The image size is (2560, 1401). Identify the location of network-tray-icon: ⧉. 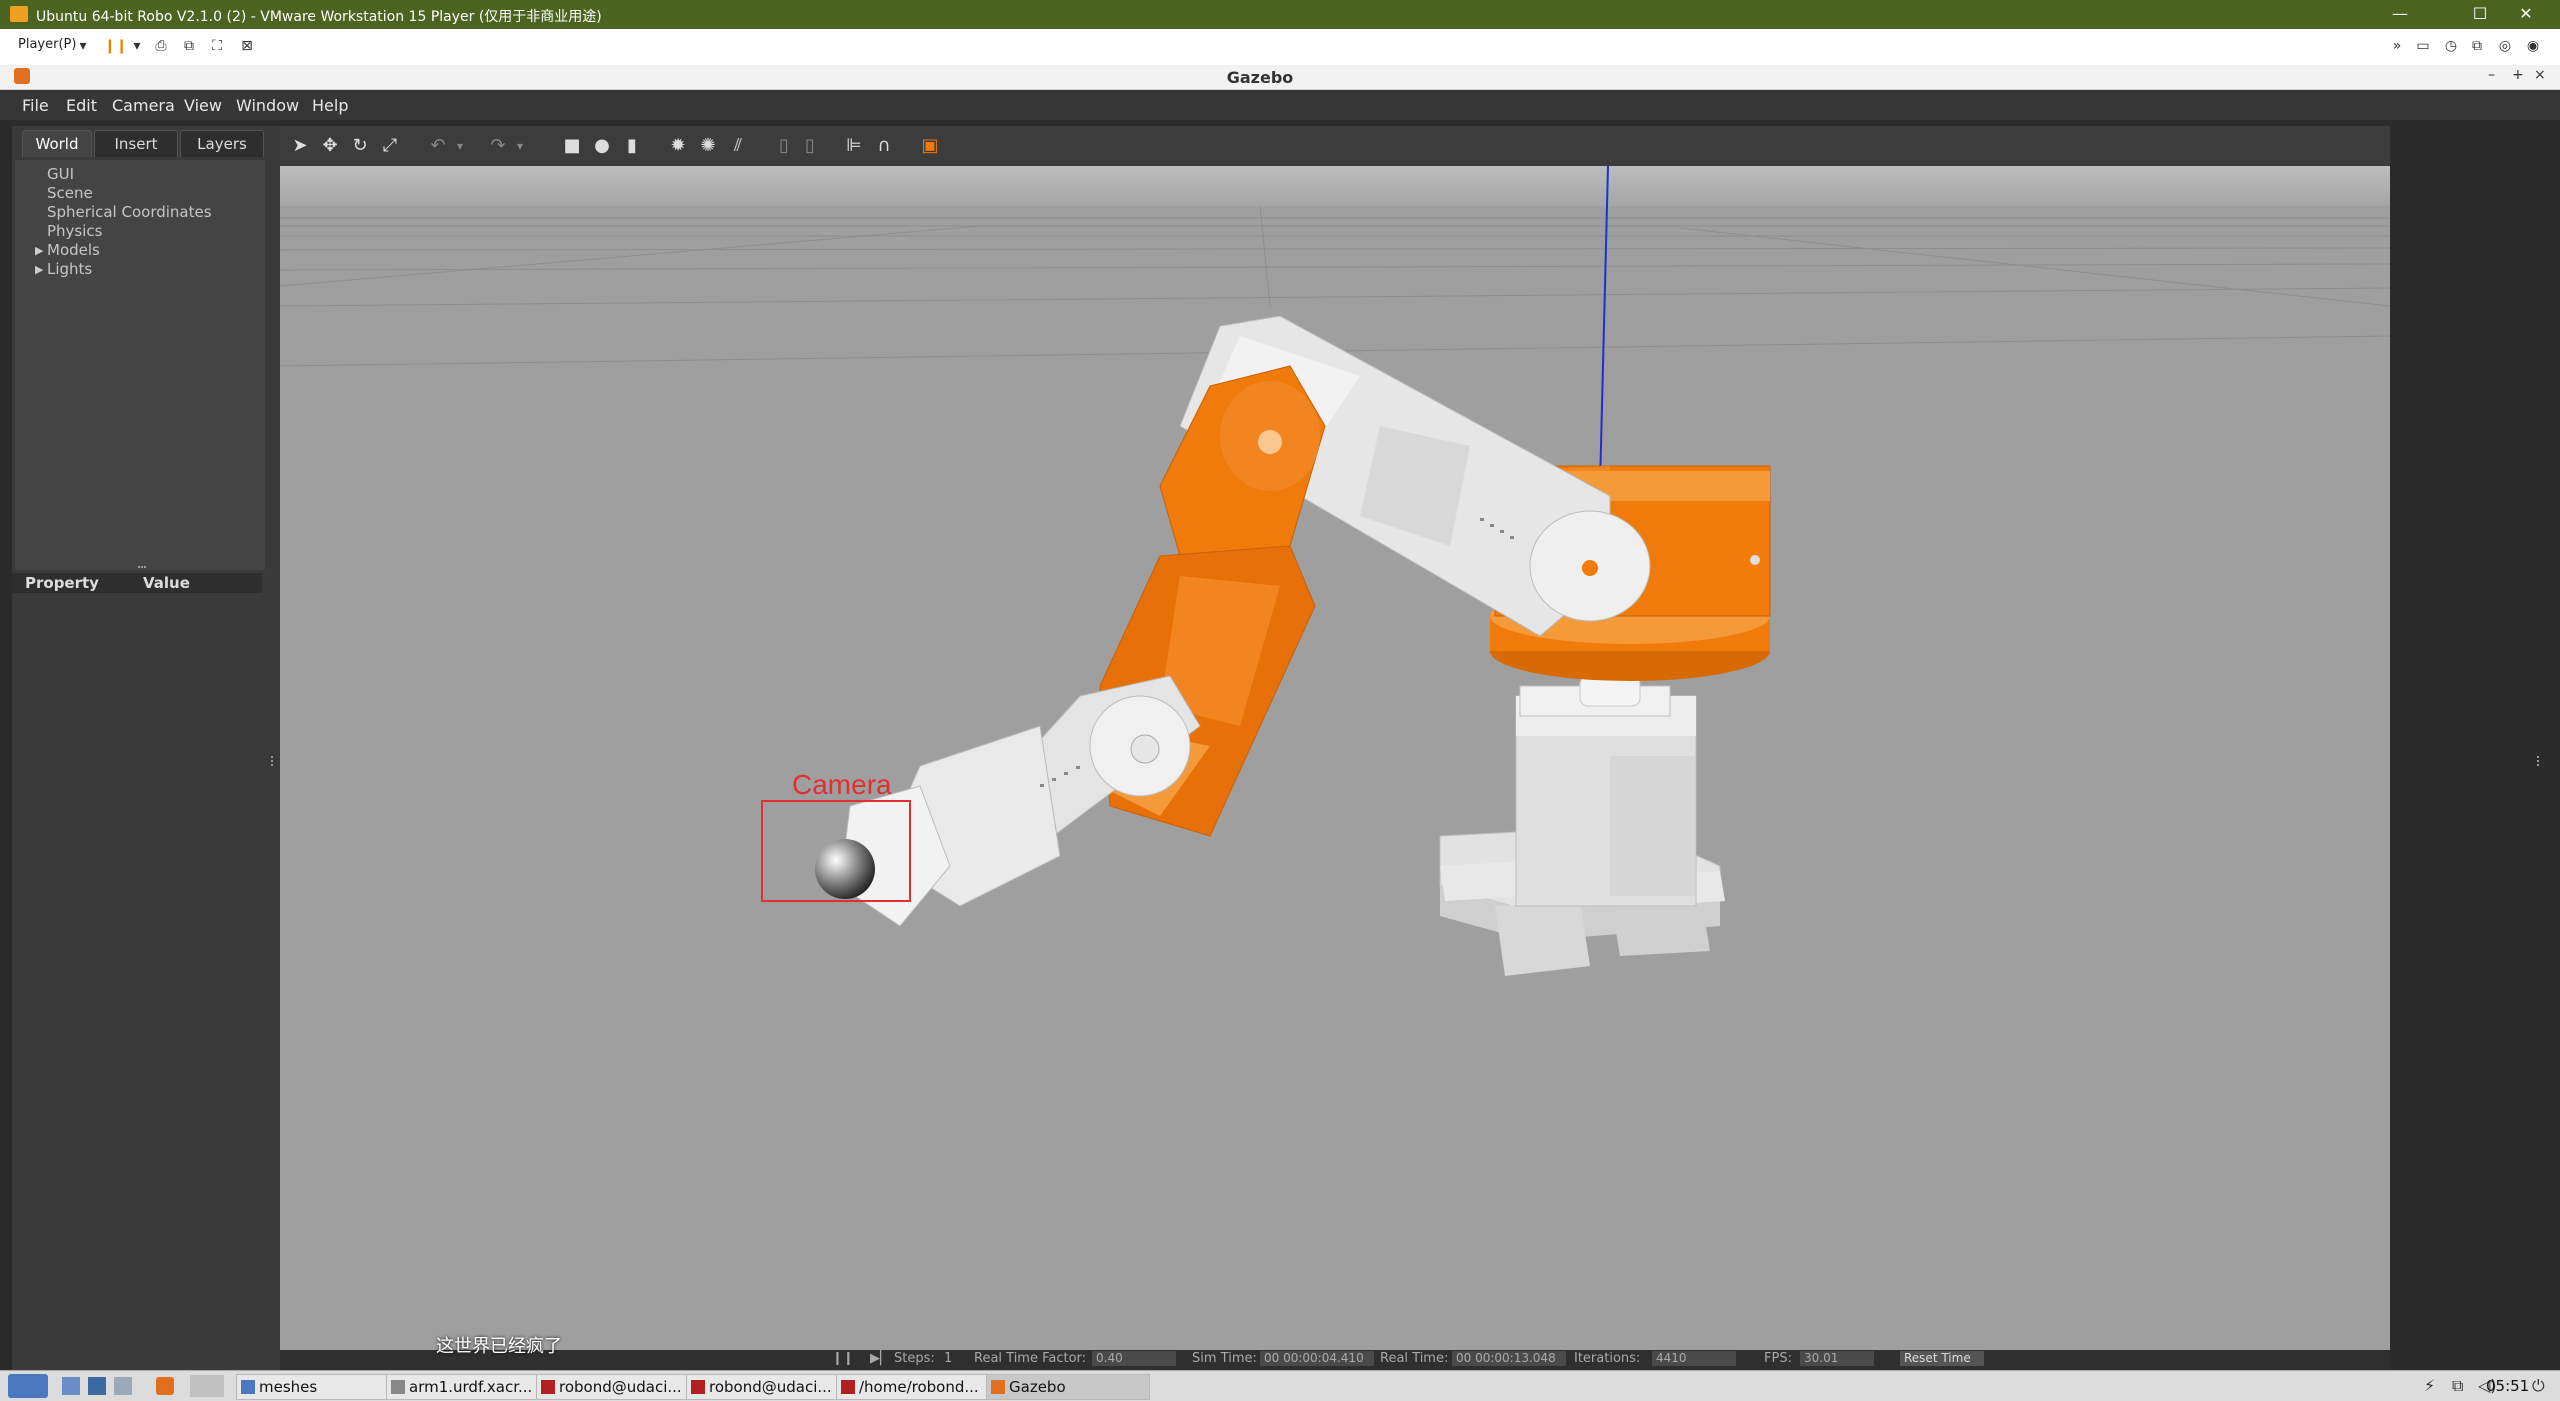
(2457, 1386).